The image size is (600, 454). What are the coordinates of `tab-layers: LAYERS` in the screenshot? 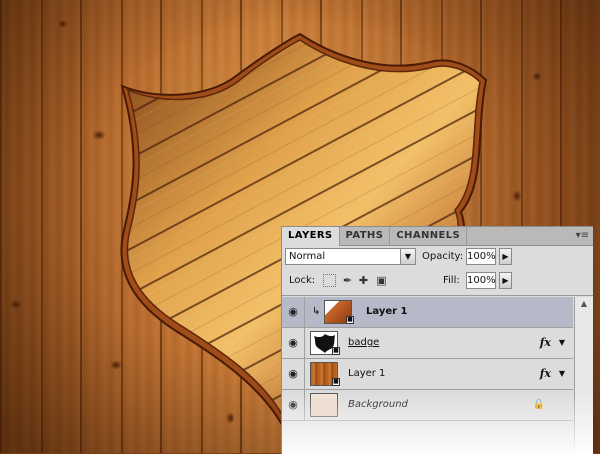 It's located at (311, 236).